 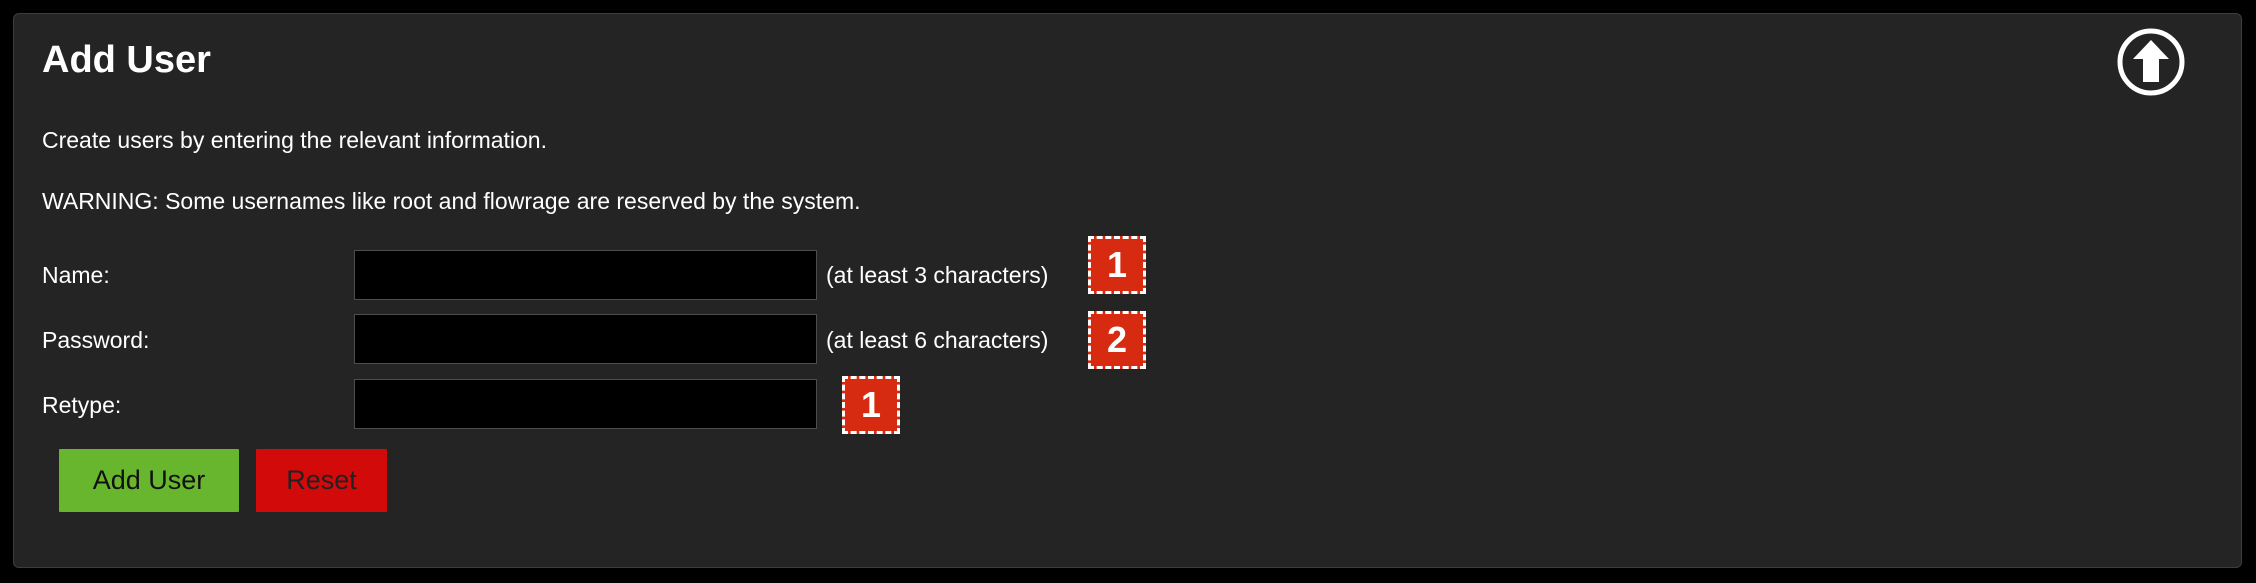 What do you see at coordinates (937, 275) in the screenshot?
I see `name-hint: (at least 3 characters)` at bounding box center [937, 275].